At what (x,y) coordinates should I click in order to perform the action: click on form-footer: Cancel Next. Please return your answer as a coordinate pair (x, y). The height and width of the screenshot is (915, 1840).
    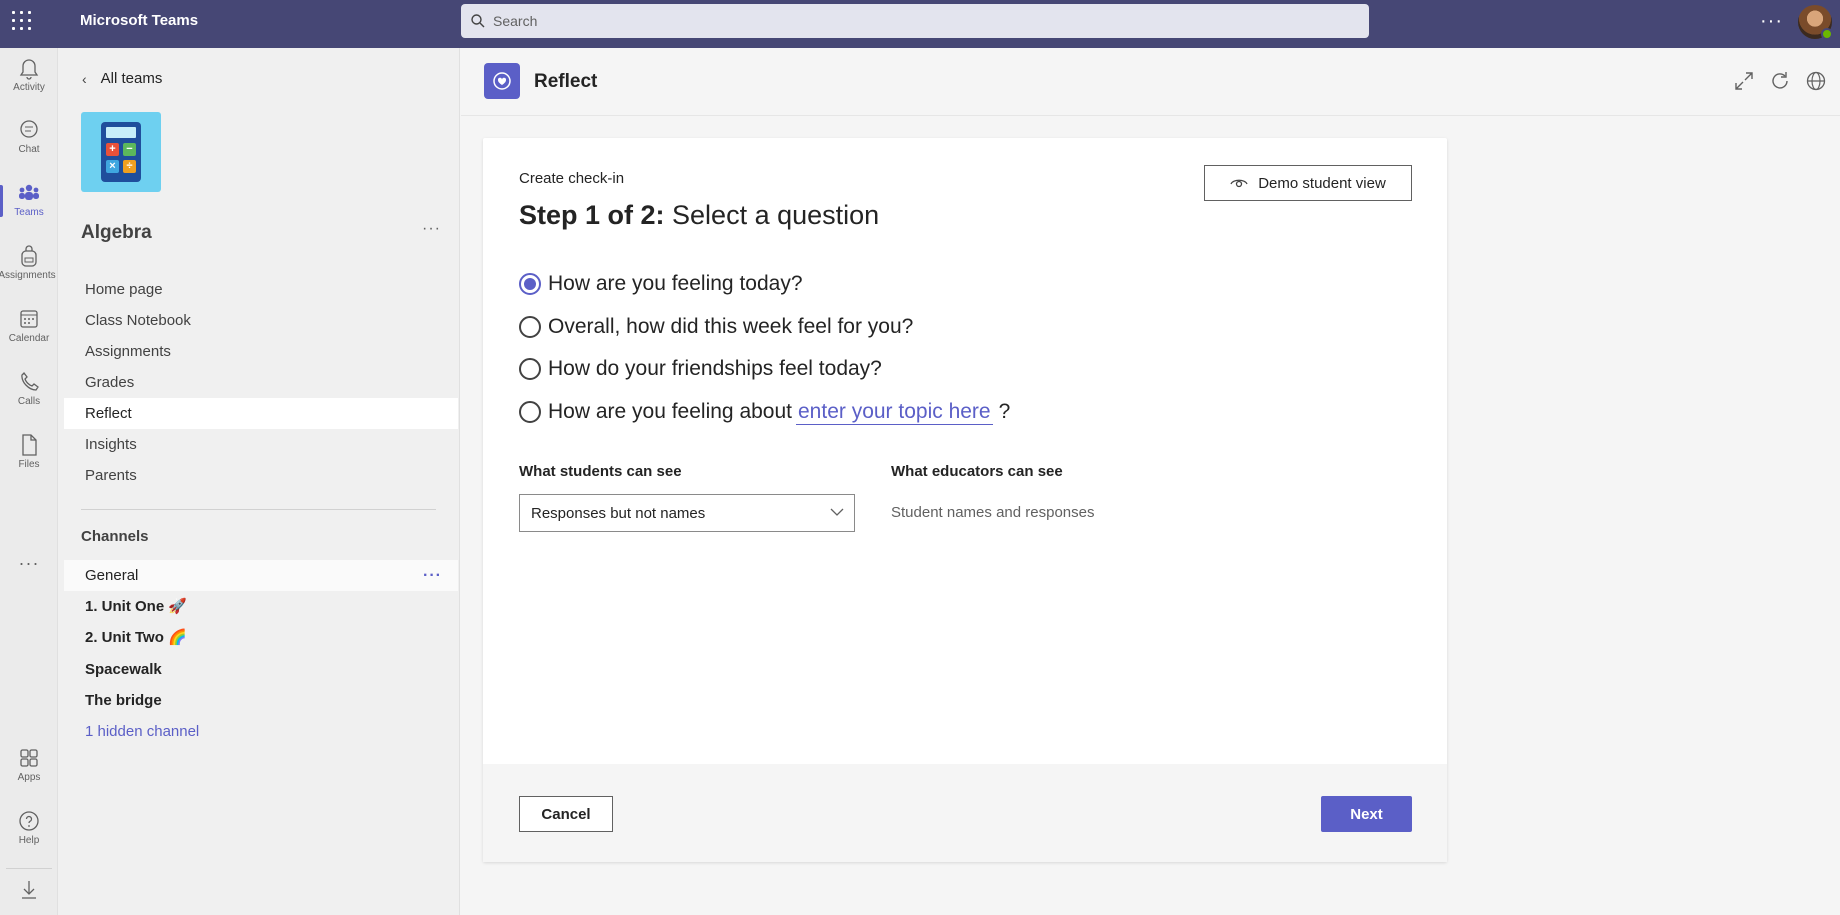
    Looking at the image, I should click on (965, 813).